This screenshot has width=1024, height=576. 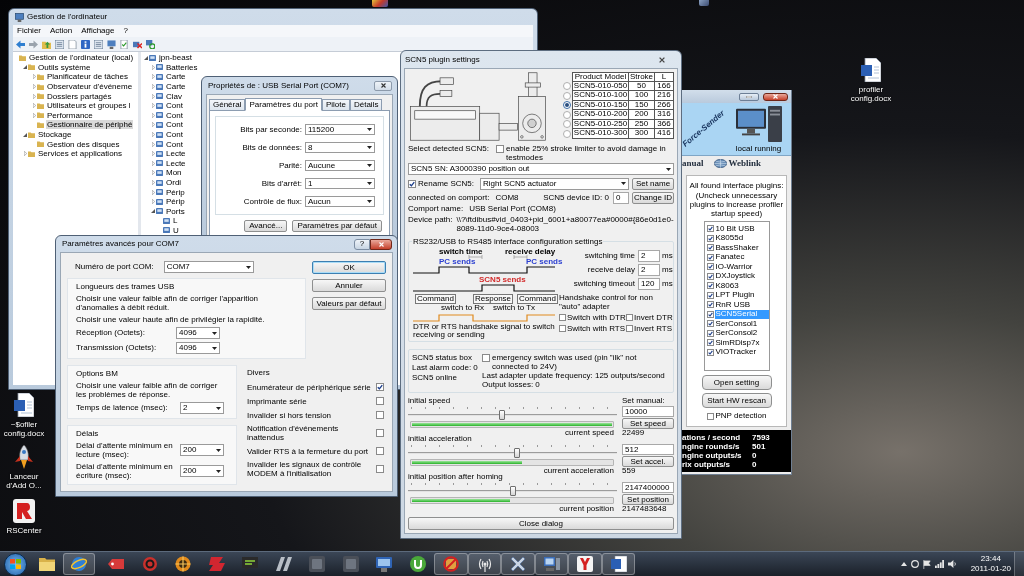 I want to click on list-item: SerConsol2, so click(x=741, y=333).